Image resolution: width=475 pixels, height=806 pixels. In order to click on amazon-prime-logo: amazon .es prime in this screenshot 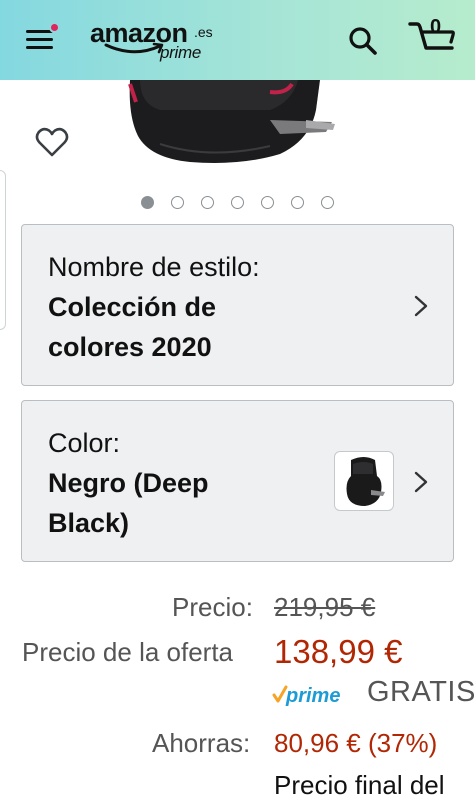, I will do `click(155, 42)`.